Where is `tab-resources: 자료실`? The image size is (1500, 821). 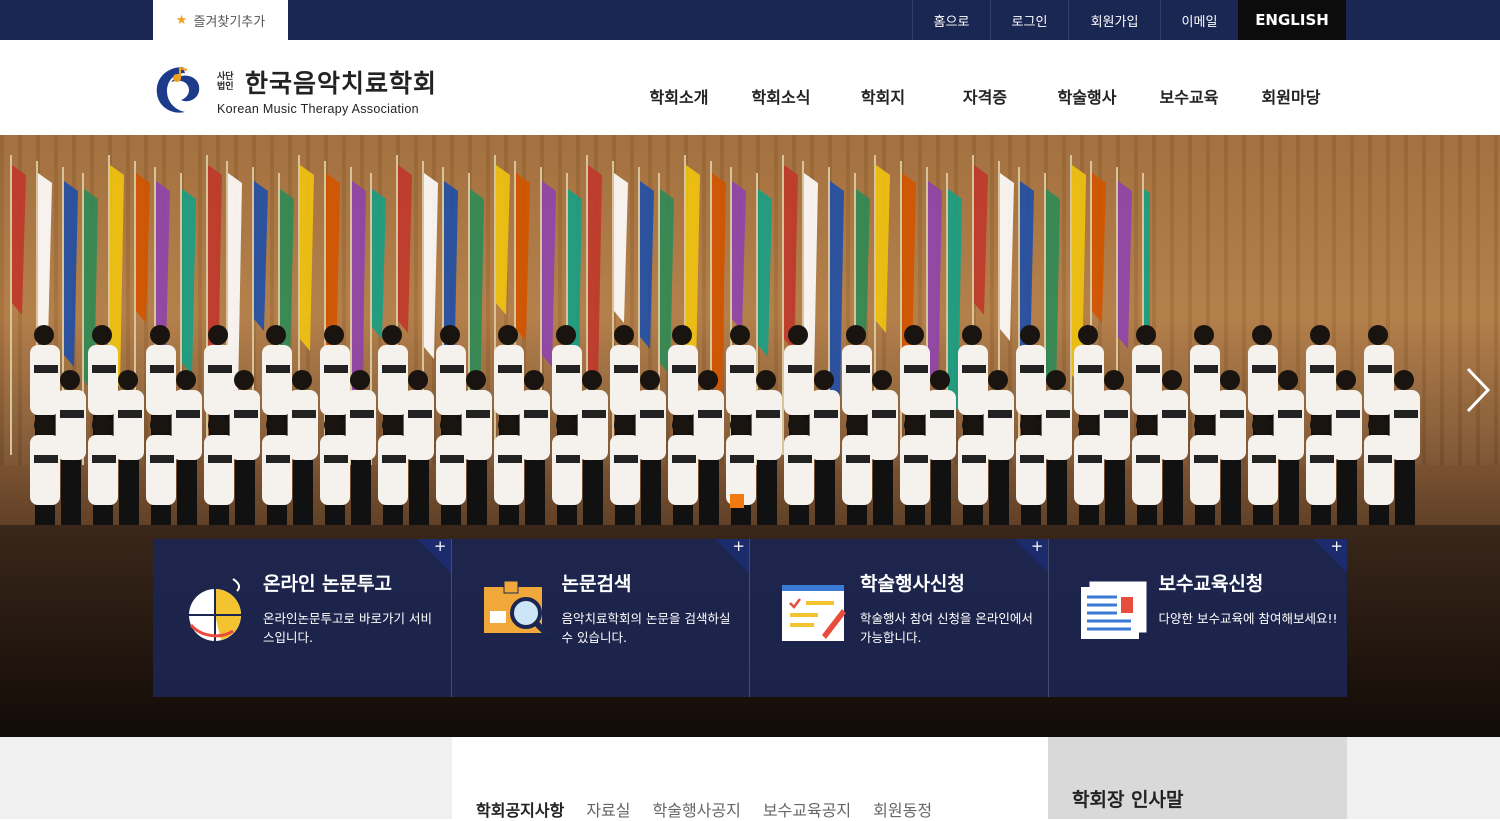 tab-resources: 자료실 is located at coordinates (608, 809).